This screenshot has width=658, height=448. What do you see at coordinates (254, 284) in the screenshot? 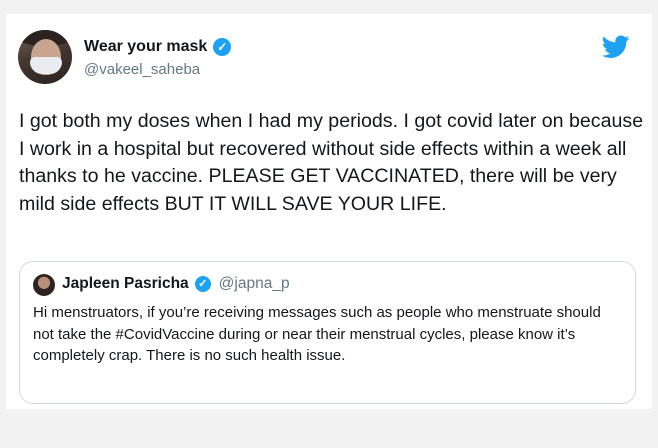
I see `quoted-author-handle: @japna_p` at bounding box center [254, 284].